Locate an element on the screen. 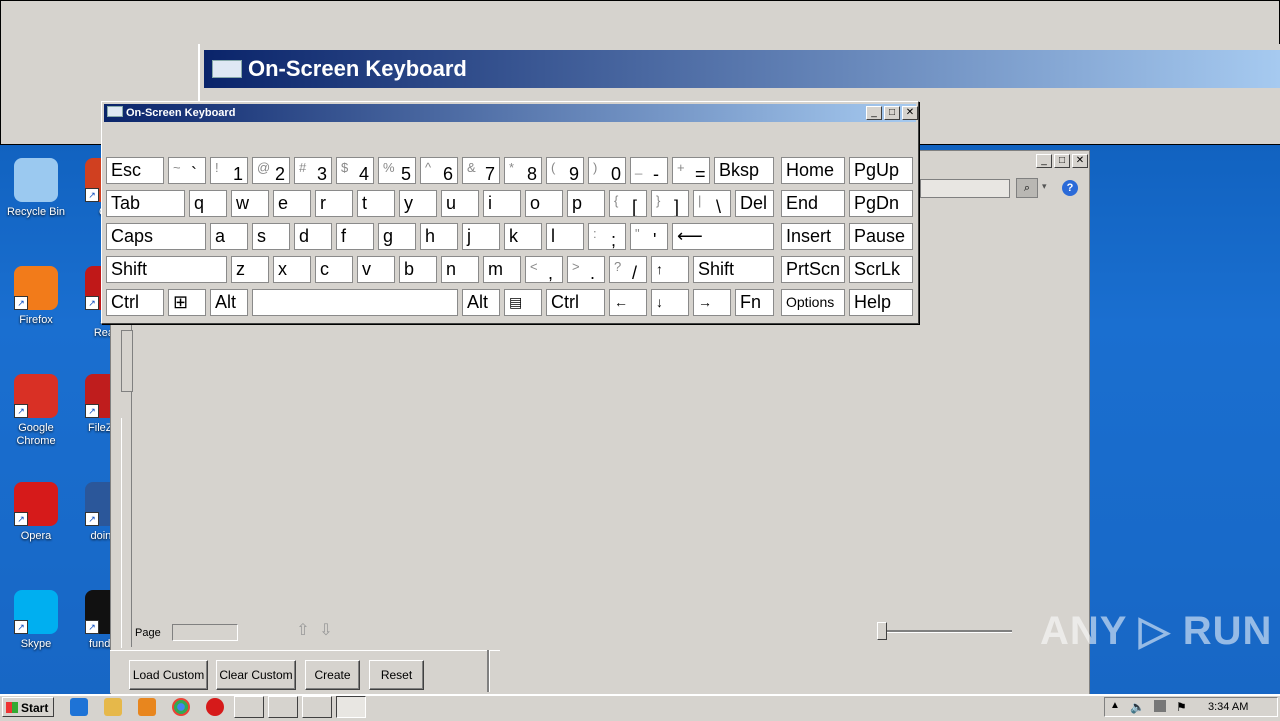 This screenshot has height=721, width=1280. key-d: d is located at coordinates (313, 236).